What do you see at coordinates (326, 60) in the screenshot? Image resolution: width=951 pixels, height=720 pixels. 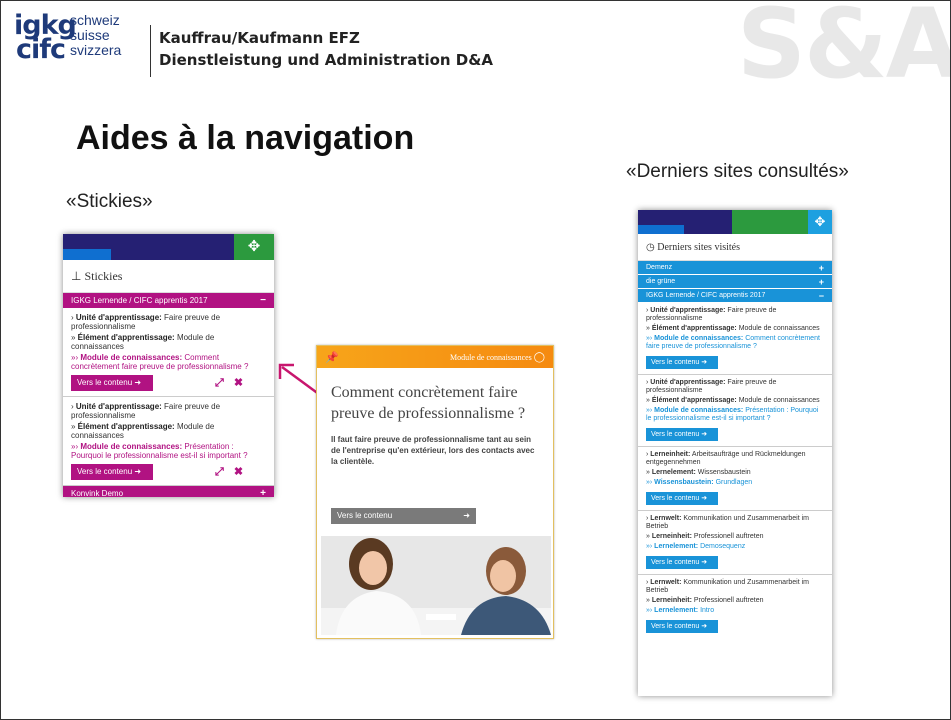 I see `header-branch: Dienstleistung und Administration D&A` at bounding box center [326, 60].